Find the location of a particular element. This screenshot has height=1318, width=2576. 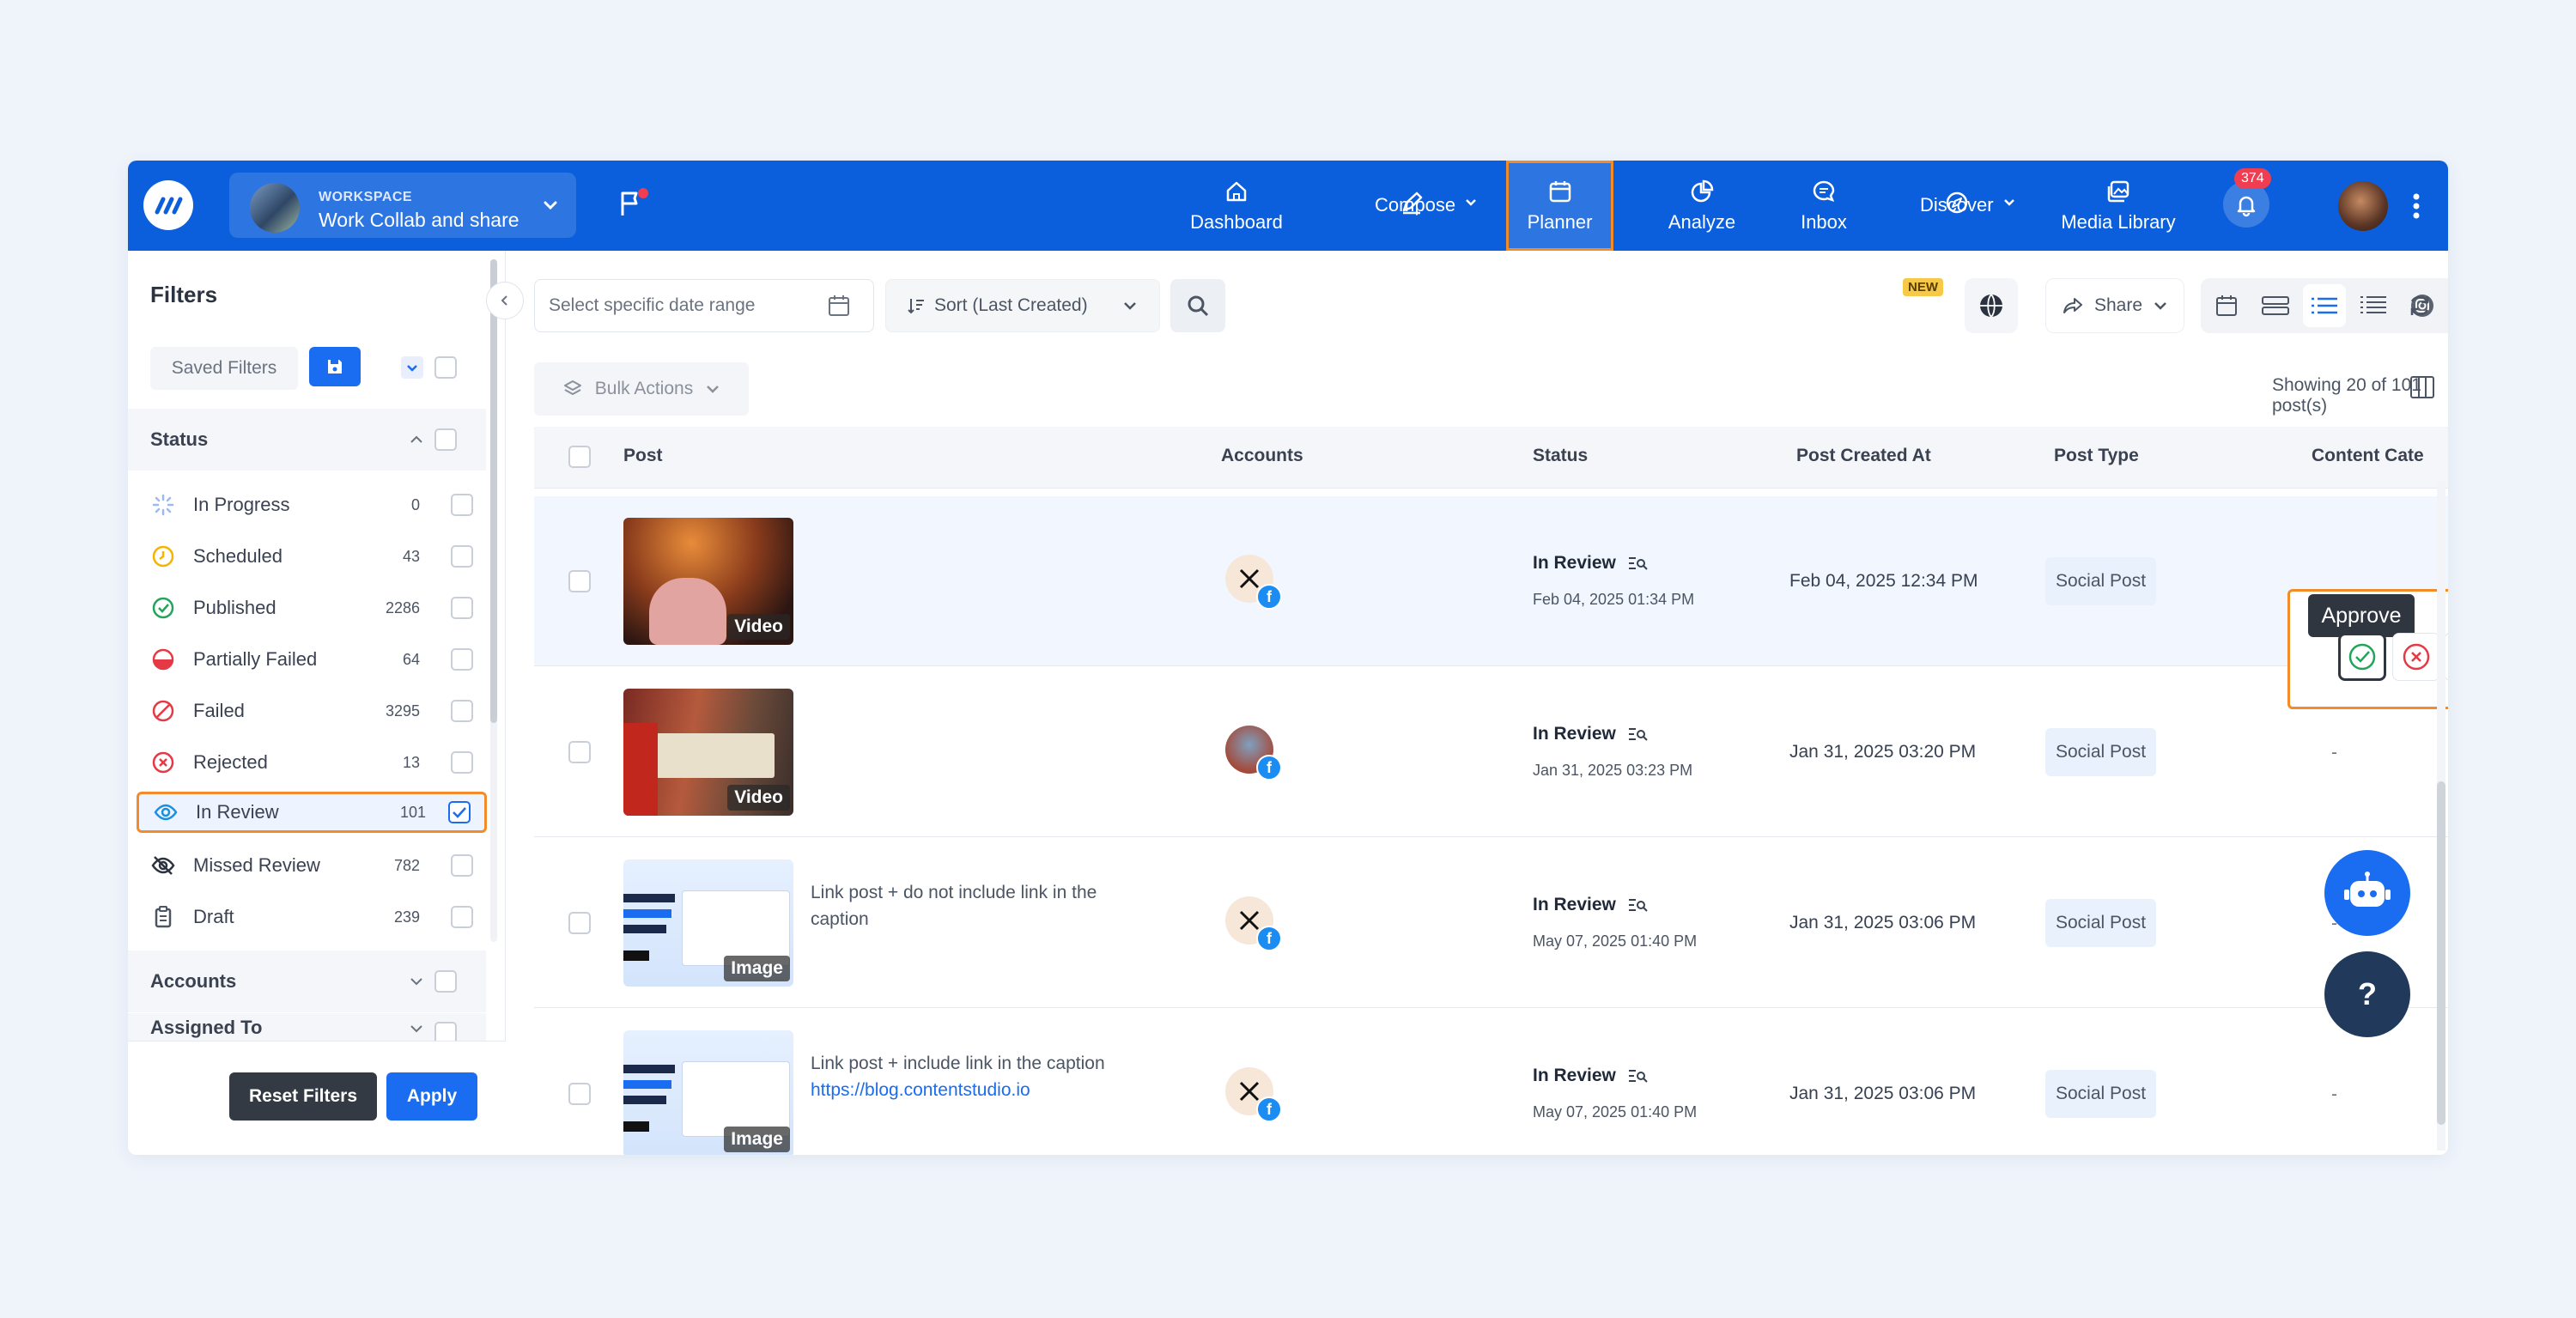

nav-media-library: Media Library is located at coordinates (2118, 206).